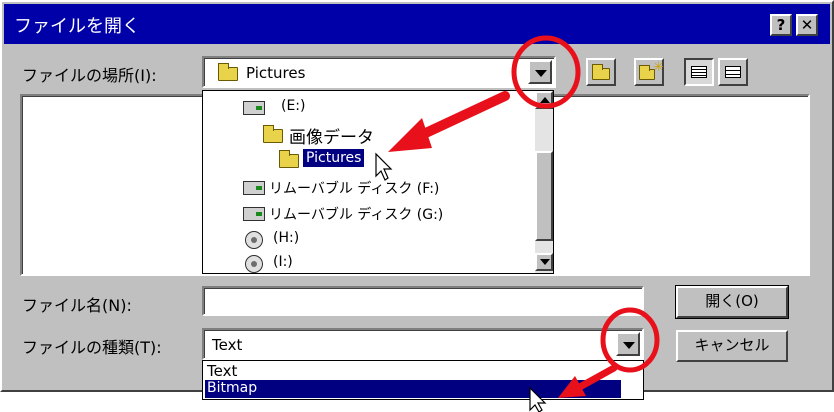 This screenshot has height=412, width=834. Describe the element at coordinates (356, 215) in the screenshot. I see `tree-item-label: リムーバブル ディスク (G:)` at that location.